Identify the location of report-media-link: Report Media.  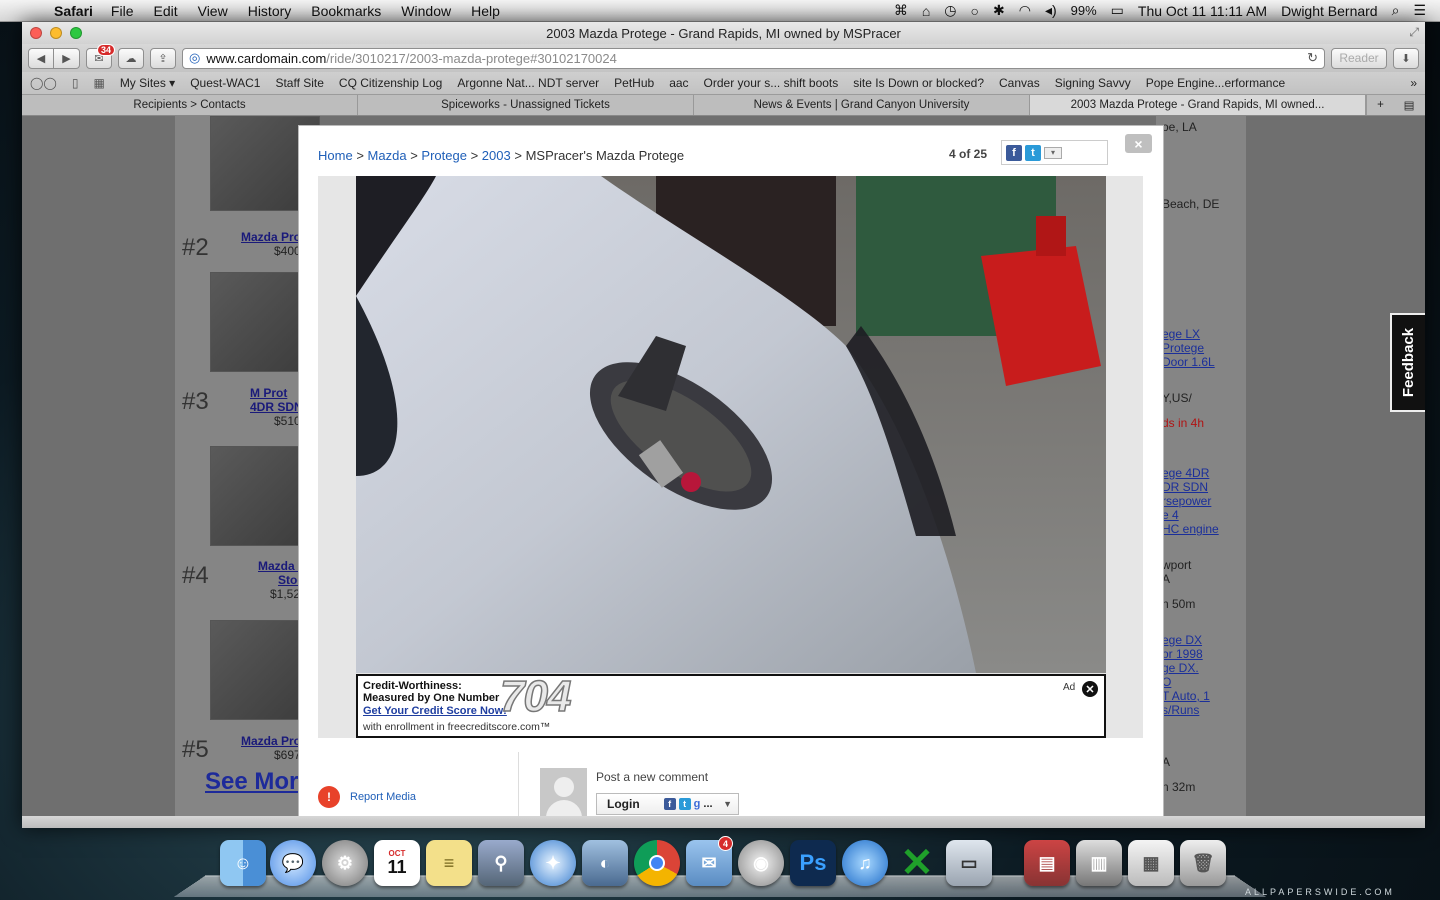
(383, 797).